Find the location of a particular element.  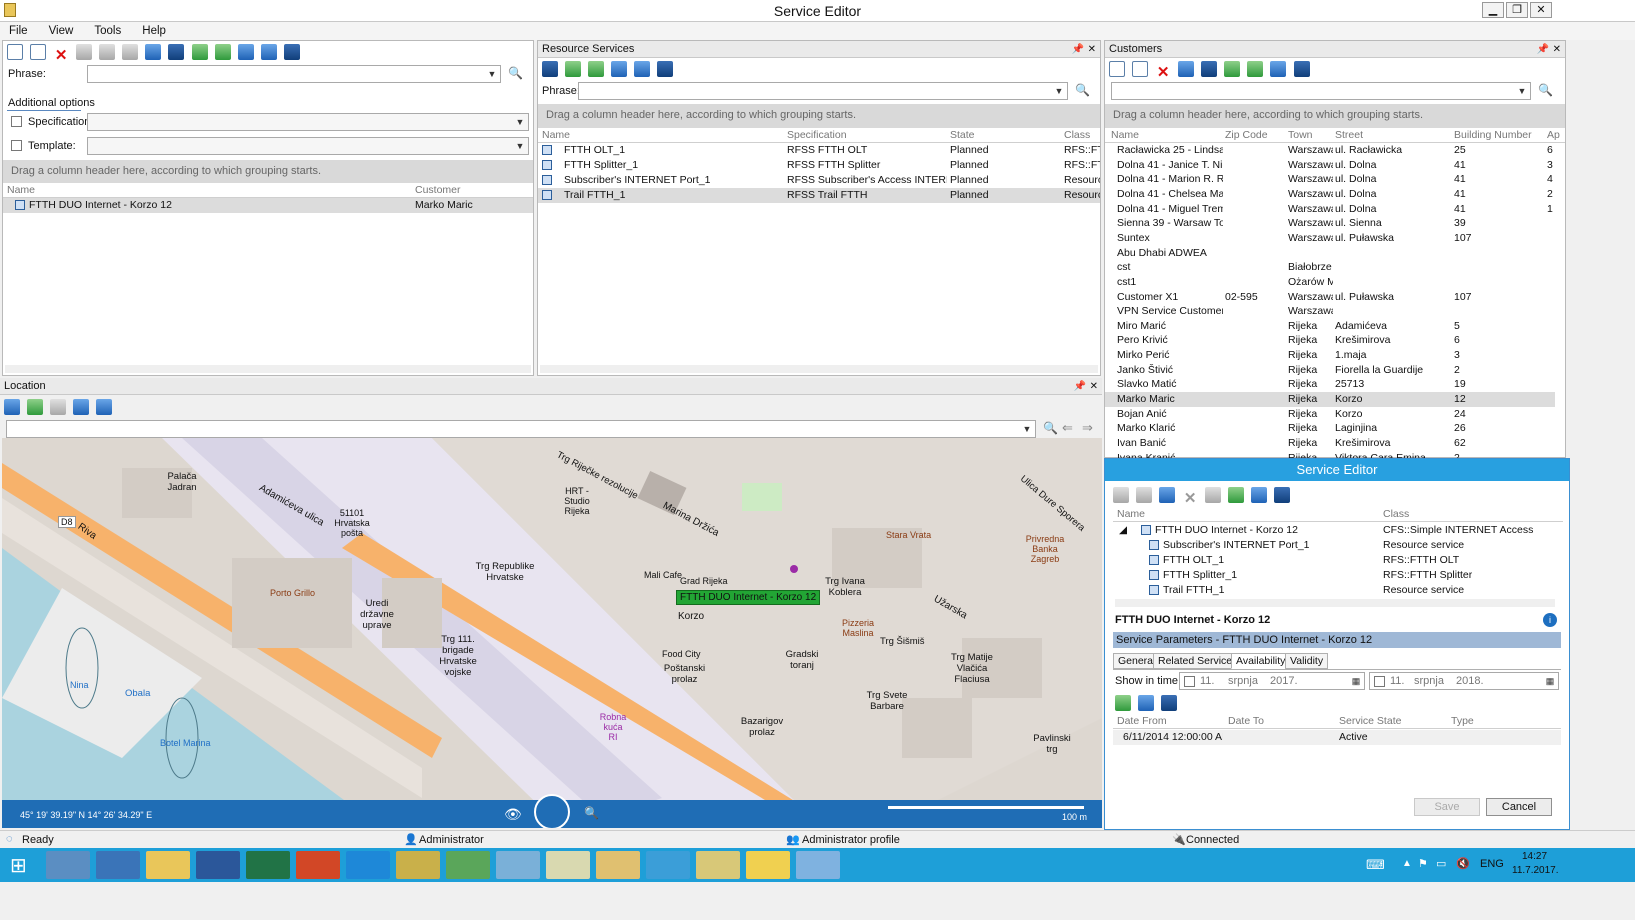

table-row: Bojan Anić Rijeka Korzo 24 is located at coordinates (1330, 414).